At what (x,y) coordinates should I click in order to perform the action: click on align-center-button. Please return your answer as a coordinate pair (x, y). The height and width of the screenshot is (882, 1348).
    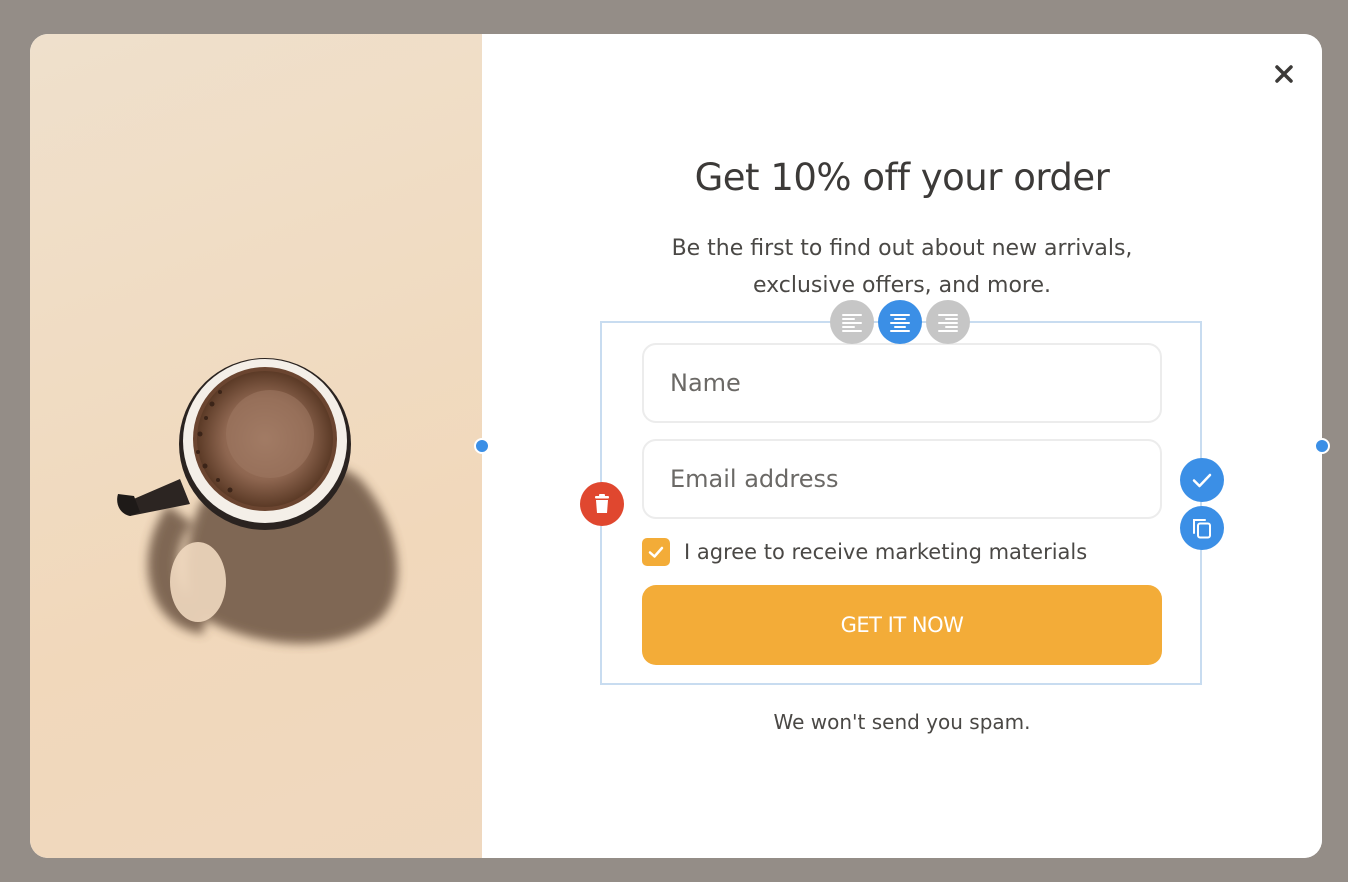
    Looking at the image, I should click on (900, 322).